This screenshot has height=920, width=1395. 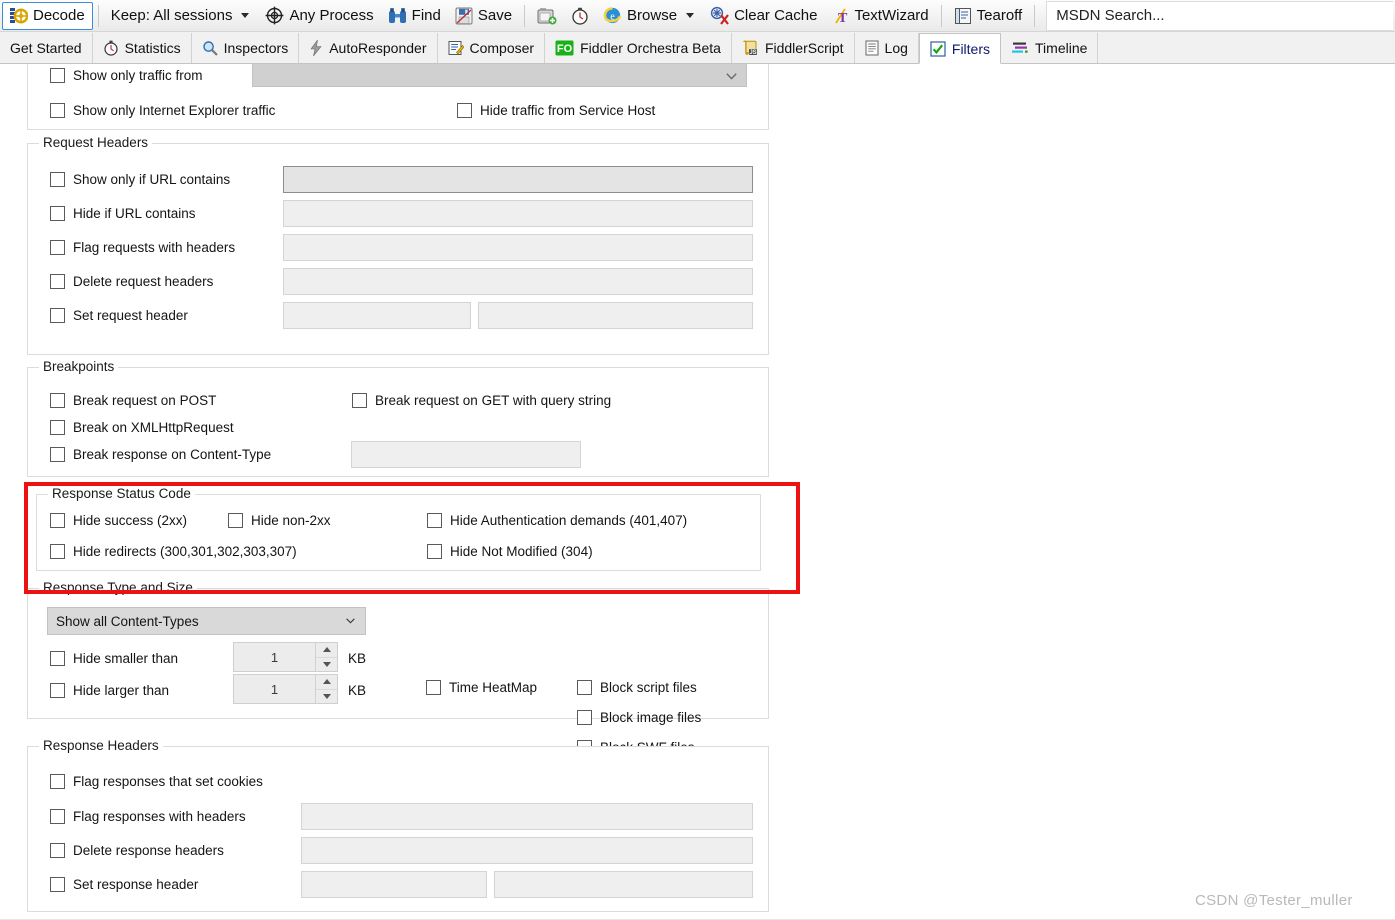 I want to click on fo-badge-icon: FO, so click(x=564, y=48).